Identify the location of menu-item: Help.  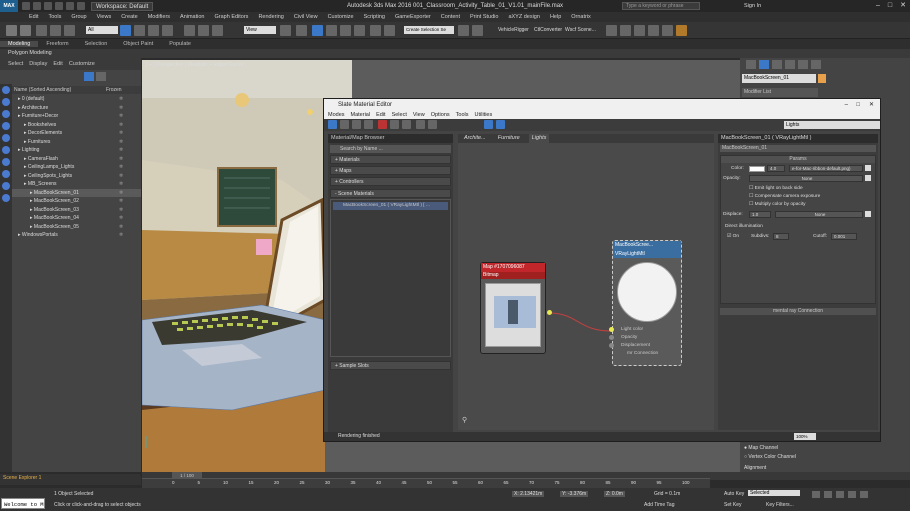
(555, 17).